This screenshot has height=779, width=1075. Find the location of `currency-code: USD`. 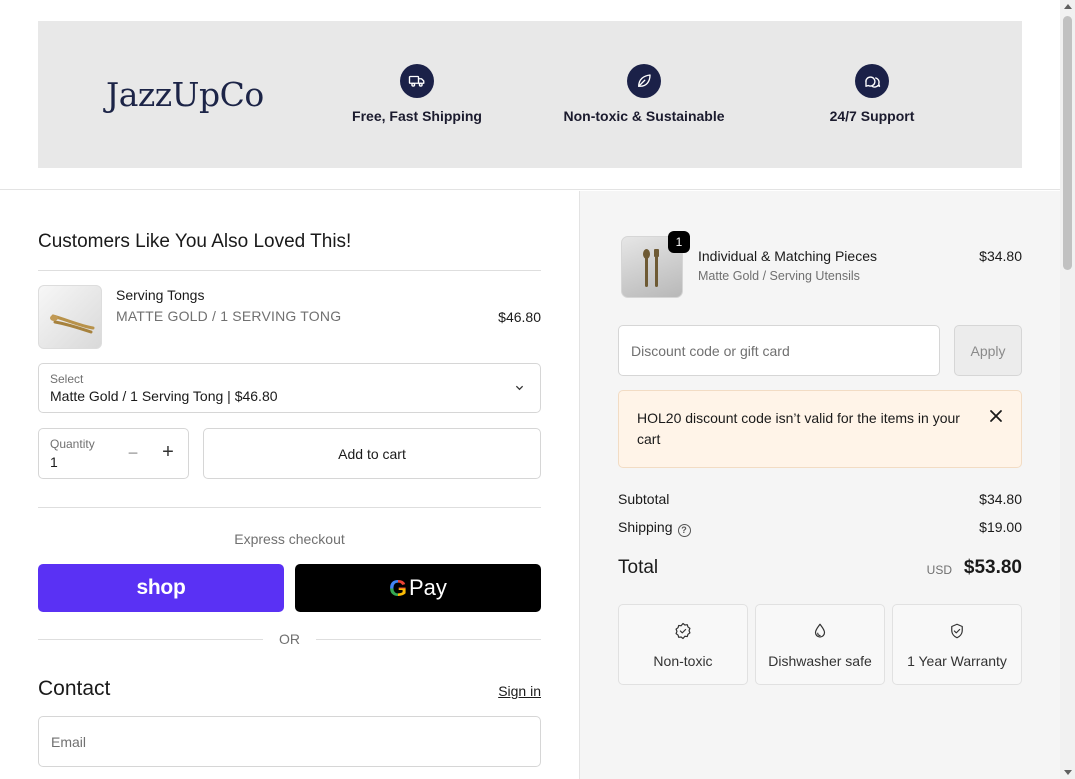

currency-code: USD is located at coordinates (939, 570).